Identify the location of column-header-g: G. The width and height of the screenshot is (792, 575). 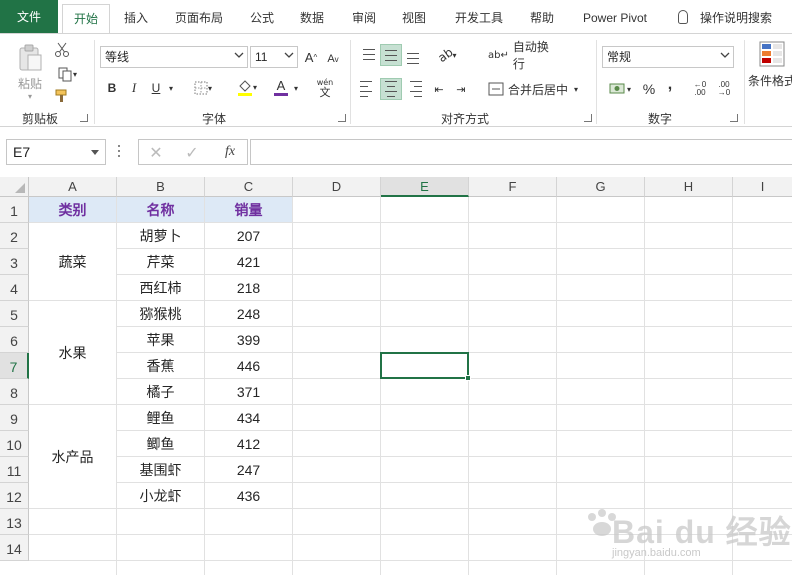
(601, 187).